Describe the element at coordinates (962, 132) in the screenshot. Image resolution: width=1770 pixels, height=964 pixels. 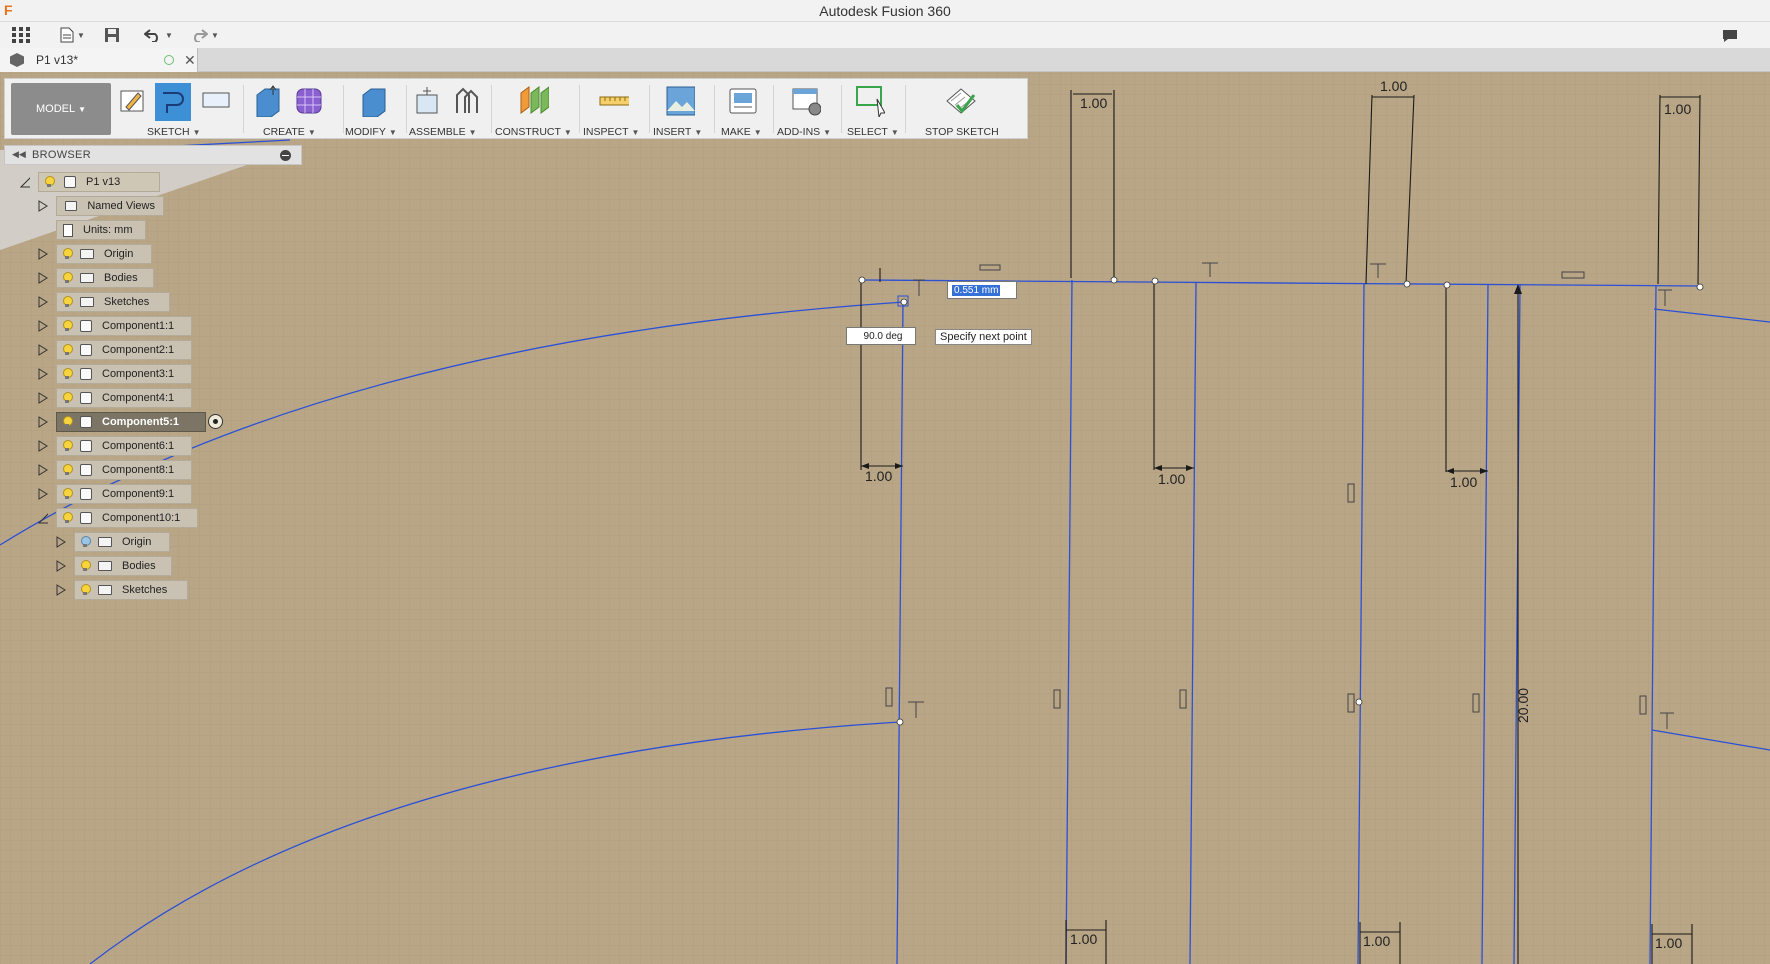
I see `stop-sketch-label: STOP SKETCH` at that location.